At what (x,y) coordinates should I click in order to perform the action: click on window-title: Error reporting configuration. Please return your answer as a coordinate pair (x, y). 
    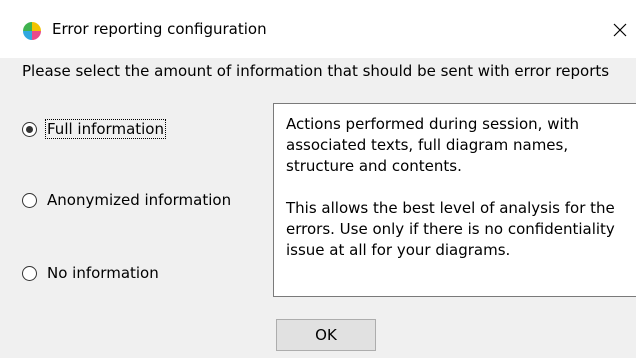
    Looking at the image, I should click on (159, 29).